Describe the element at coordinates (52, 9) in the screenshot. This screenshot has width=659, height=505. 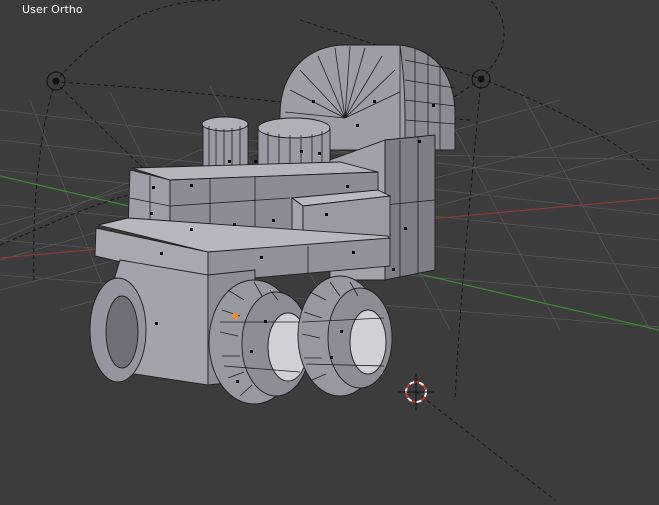
I see `view-label: User Ortho` at that location.